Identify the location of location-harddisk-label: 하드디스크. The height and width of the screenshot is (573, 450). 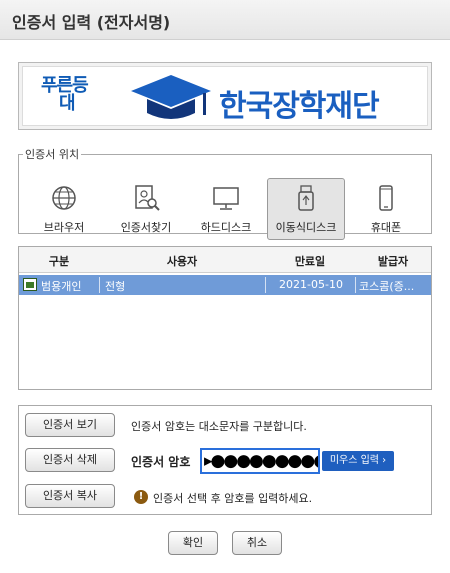
(226, 227).